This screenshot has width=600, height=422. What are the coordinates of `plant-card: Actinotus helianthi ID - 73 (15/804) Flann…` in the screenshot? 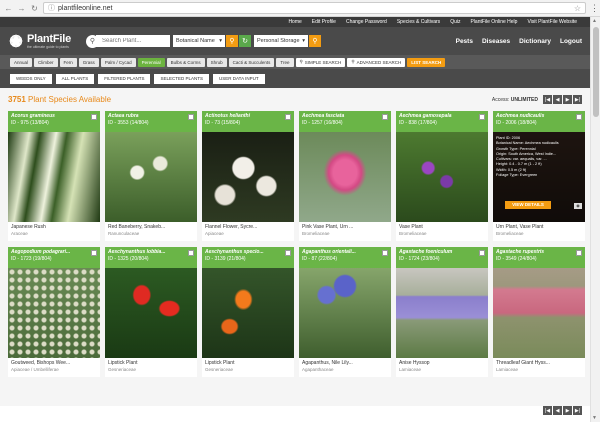 It's located at (248, 176).